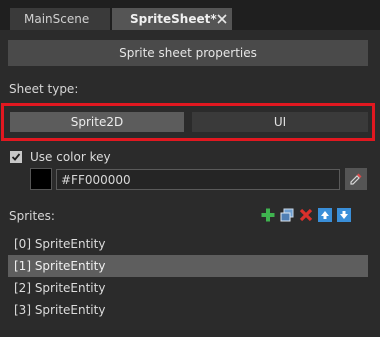 The image size is (380, 337). I want to click on eyedropper-icon, so click(356, 179).